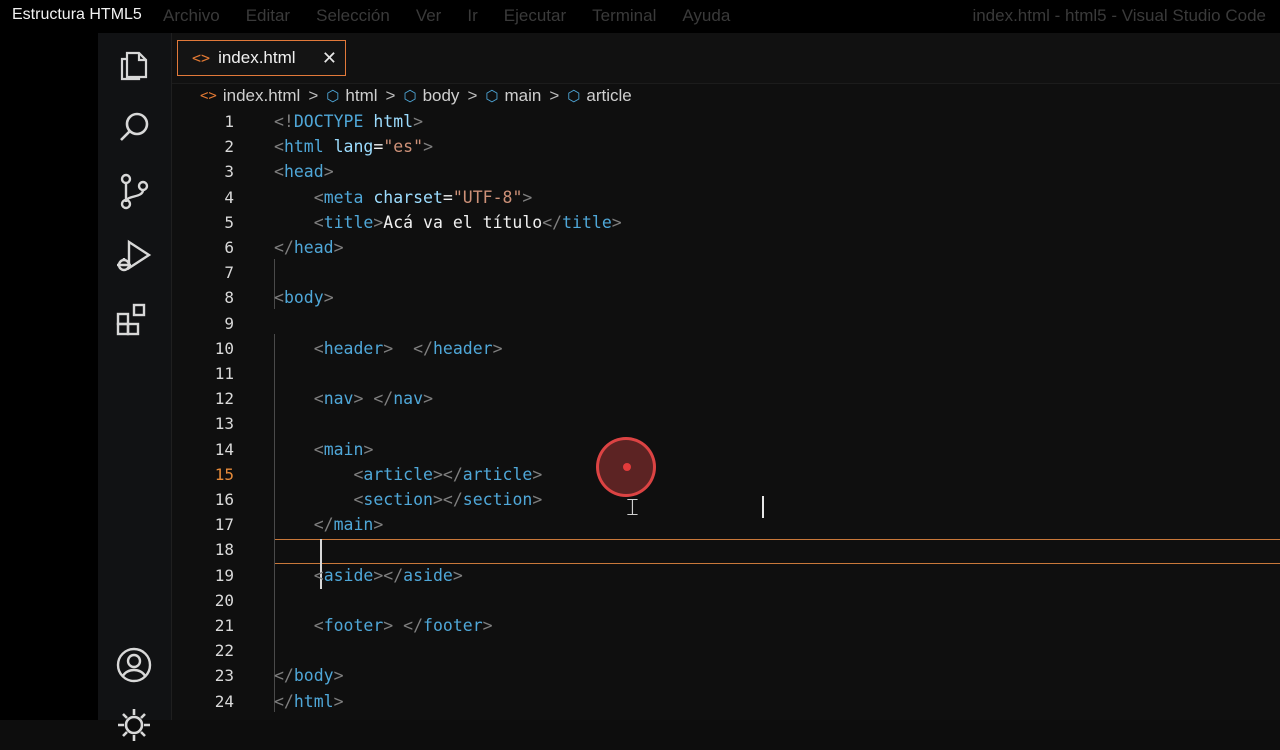 The height and width of the screenshot is (750, 1280). I want to click on tab-index-html: <> index.html ✕, so click(261, 58).